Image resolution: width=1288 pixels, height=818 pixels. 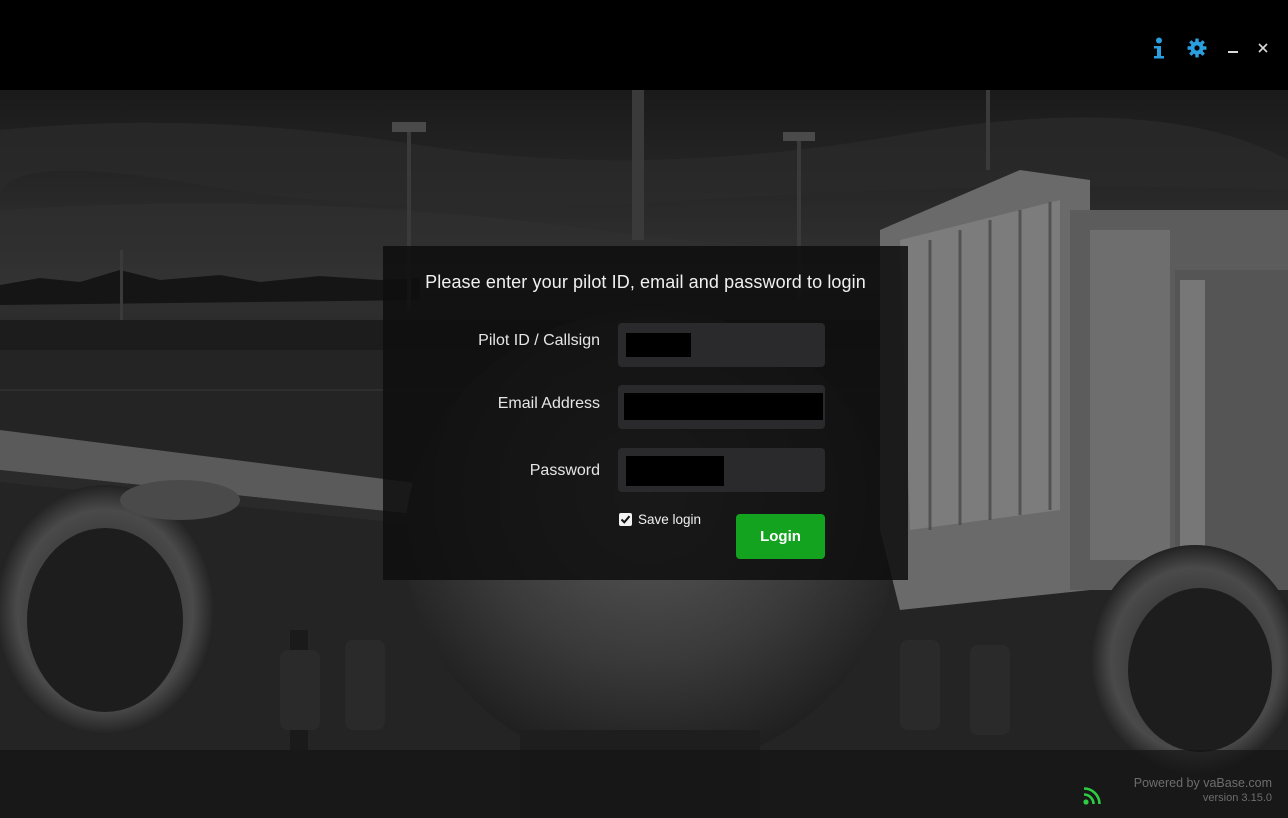 What do you see at coordinates (564, 470) in the screenshot?
I see `password-label: Password` at bounding box center [564, 470].